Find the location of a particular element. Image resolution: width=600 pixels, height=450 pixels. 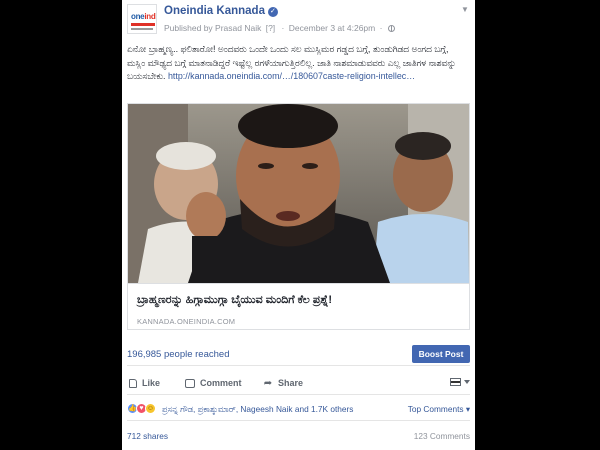

page-name: Oneindia Kannada is located at coordinates (214, 11).